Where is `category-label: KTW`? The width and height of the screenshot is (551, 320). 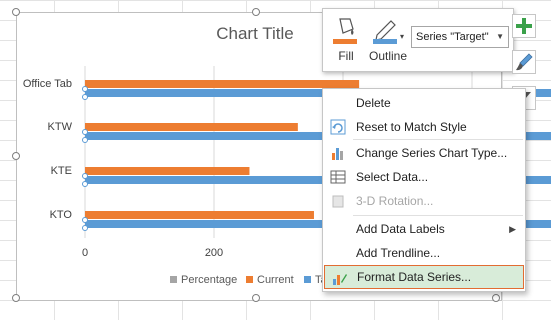
category-label: KTW is located at coordinates (60, 127).